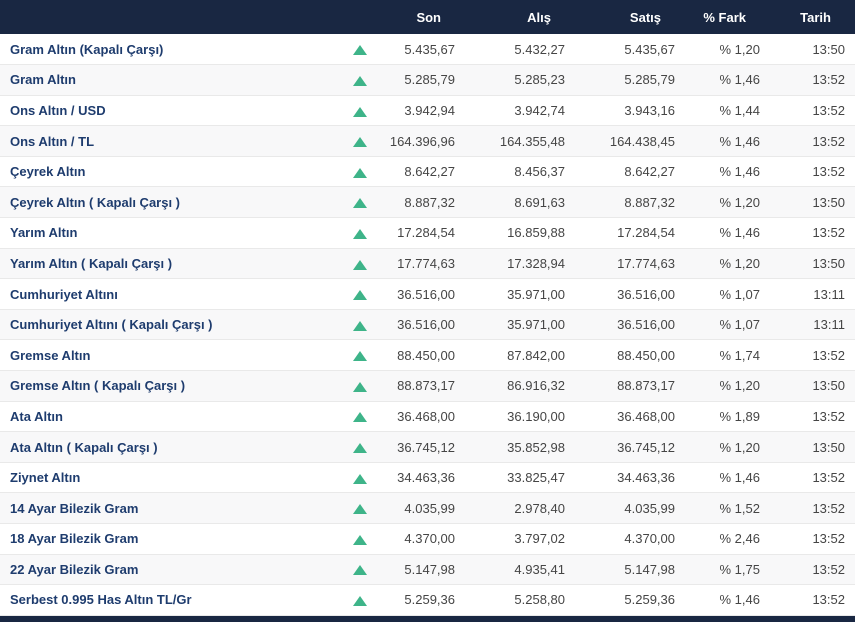 The width and height of the screenshot is (855, 622). I want to click on instrument-name-link: Gram Altın, so click(170, 80).